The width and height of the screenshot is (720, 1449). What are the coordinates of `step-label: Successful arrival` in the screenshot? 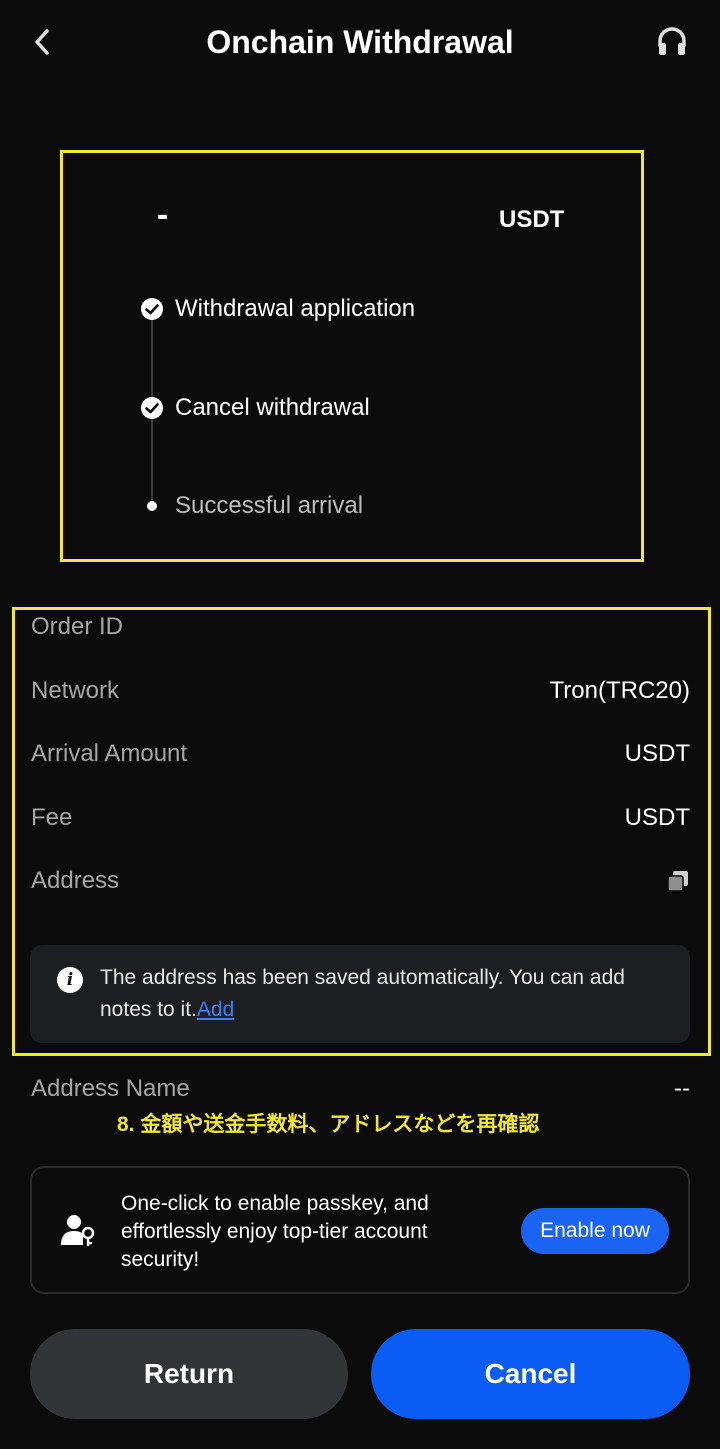 It's located at (269, 505).